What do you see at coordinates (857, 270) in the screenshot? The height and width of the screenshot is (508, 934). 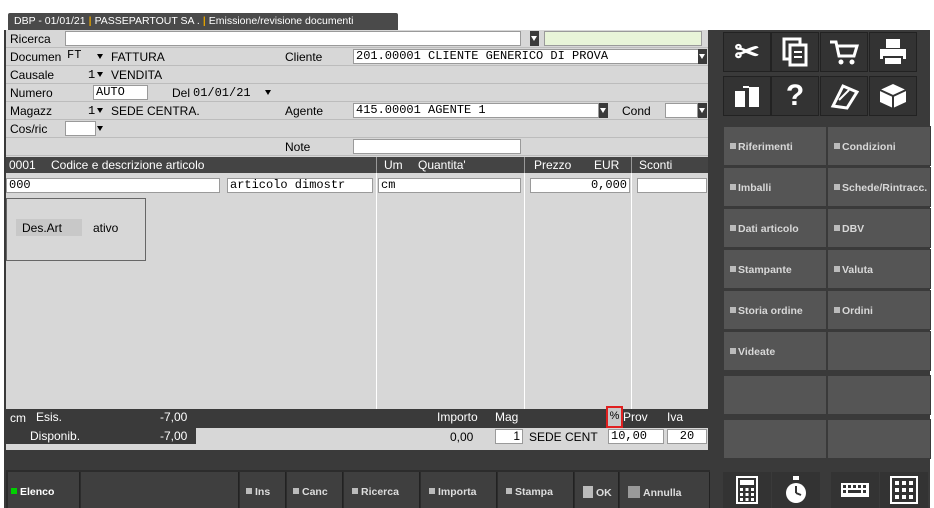 I see `valuta-label: Valuta` at bounding box center [857, 270].